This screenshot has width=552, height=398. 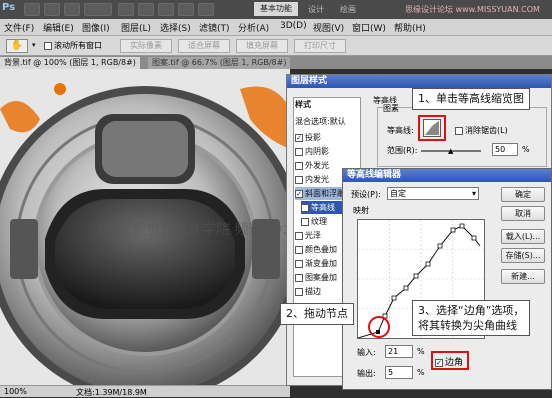 What do you see at coordinates (400, 130) in the screenshot?
I see `contour-label: 等高线:` at bounding box center [400, 130].